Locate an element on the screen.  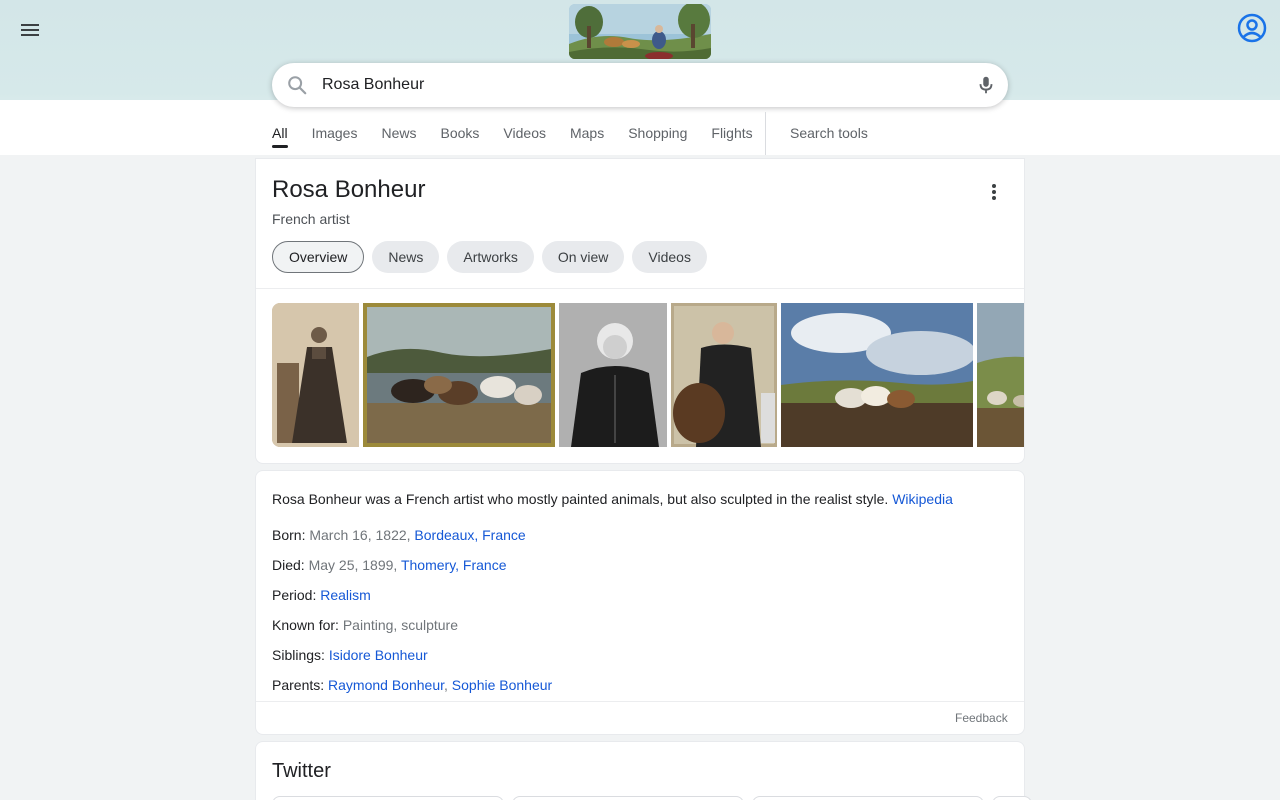
feedback-divider is located at coordinates (640, 701).